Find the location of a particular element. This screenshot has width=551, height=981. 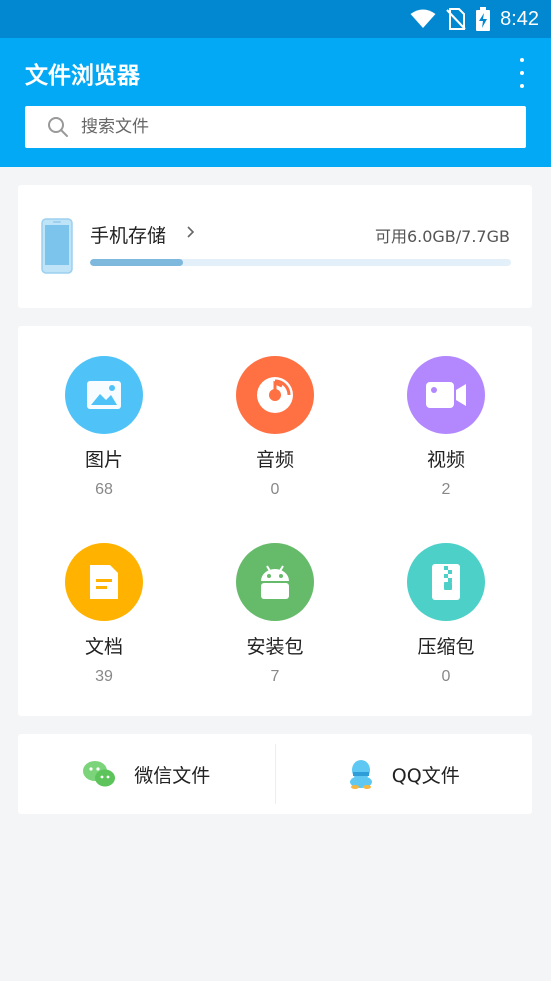

chevron-right-icon is located at coordinates (191, 232).